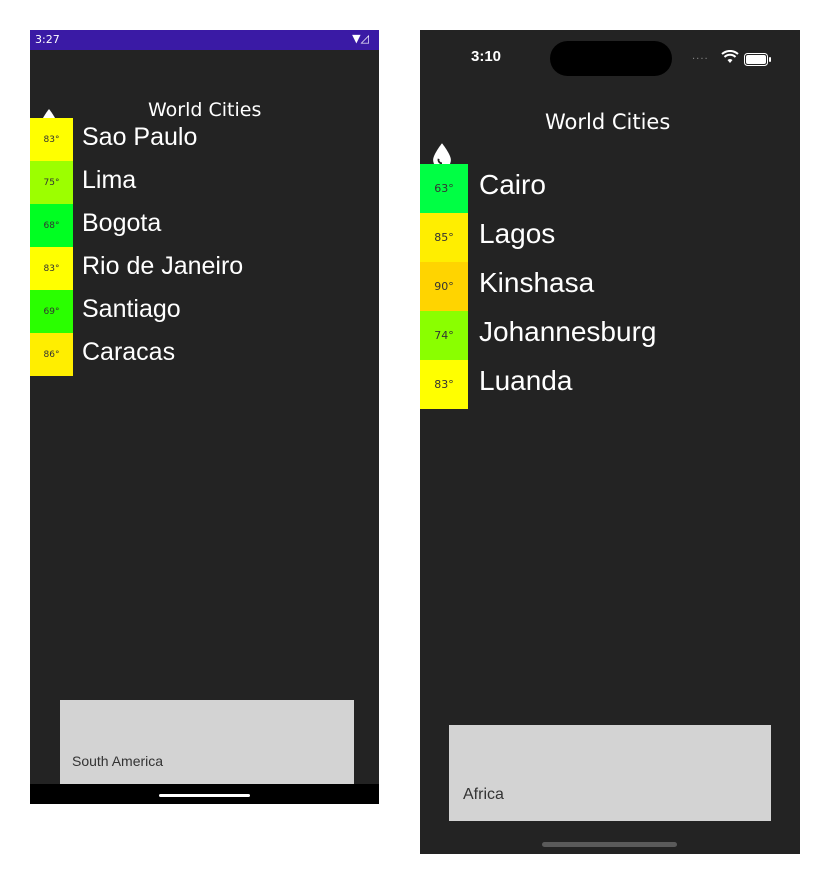 The width and height of the screenshot is (830, 884). What do you see at coordinates (163, 266) in the screenshot?
I see `city-name: Rio de Janeiro` at bounding box center [163, 266].